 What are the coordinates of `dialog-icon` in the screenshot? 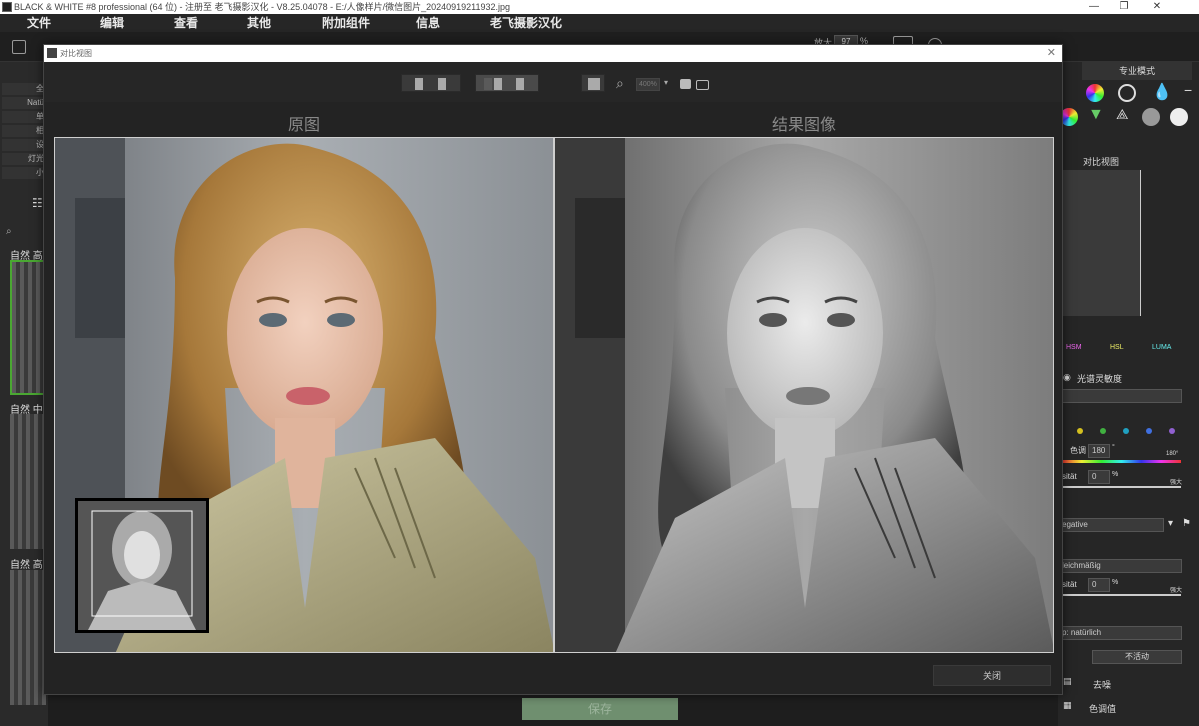 It's located at (52, 53).